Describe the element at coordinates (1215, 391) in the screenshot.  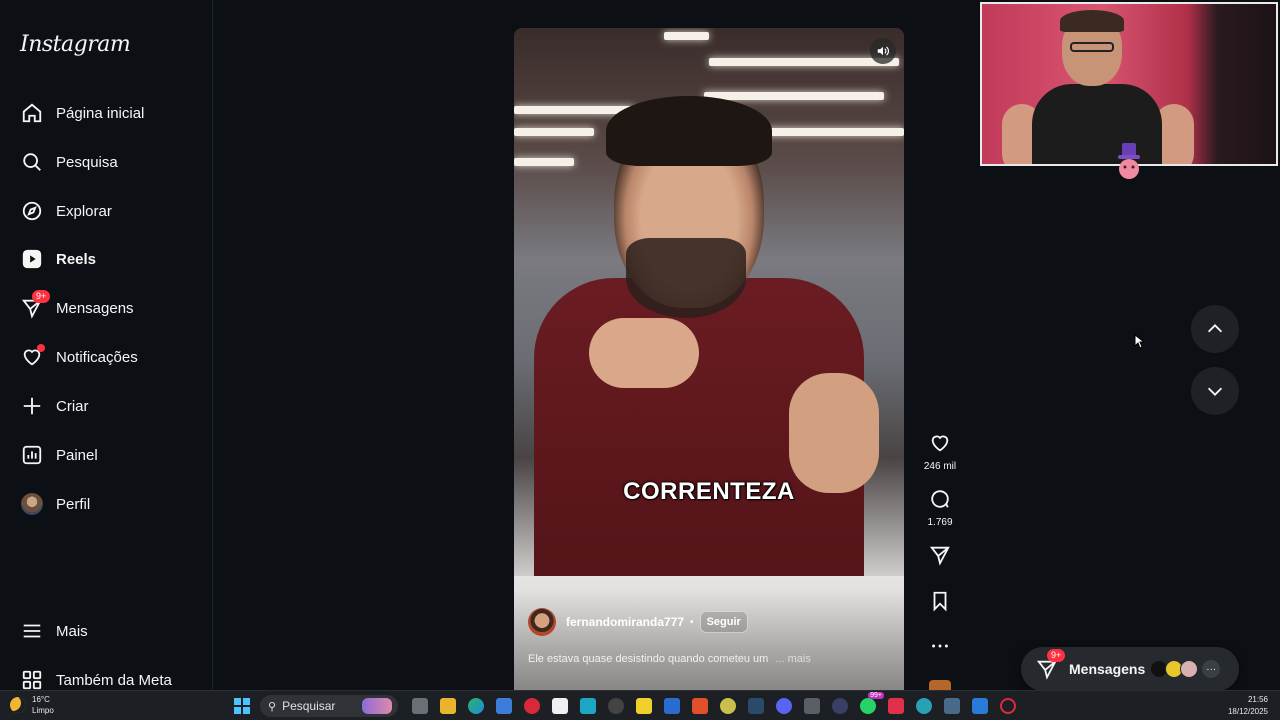
I see `next-reel-button` at that location.